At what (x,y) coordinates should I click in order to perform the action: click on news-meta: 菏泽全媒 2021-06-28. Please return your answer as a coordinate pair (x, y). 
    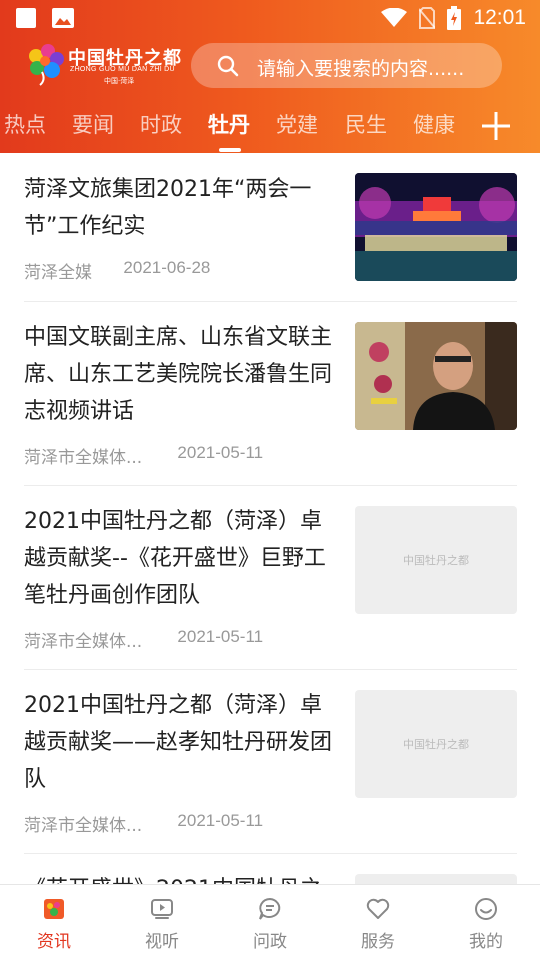
    Looking at the image, I should click on (117, 270).